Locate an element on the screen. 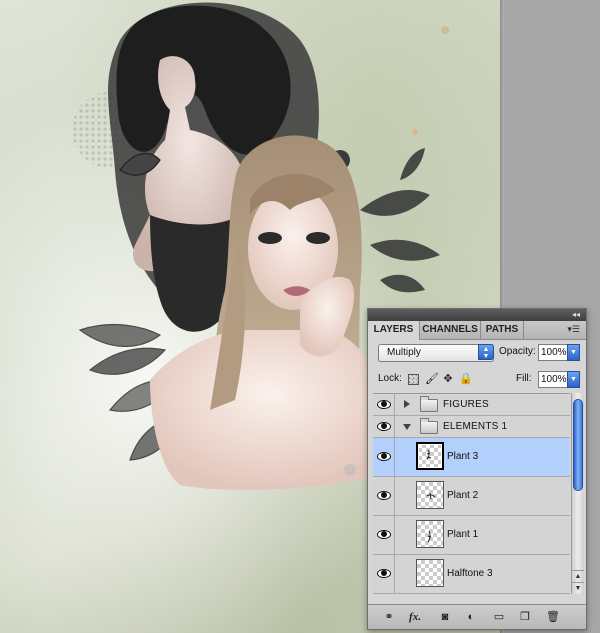  collapse-triangle-icon is located at coordinates (407, 427).